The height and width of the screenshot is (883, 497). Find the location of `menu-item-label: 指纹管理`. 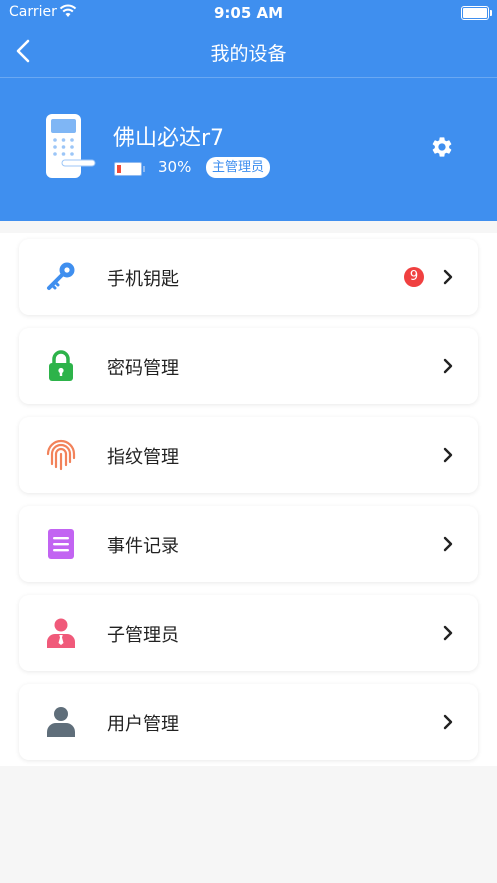

menu-item-label: 指纹管理 is located at coordinates (143, 457).